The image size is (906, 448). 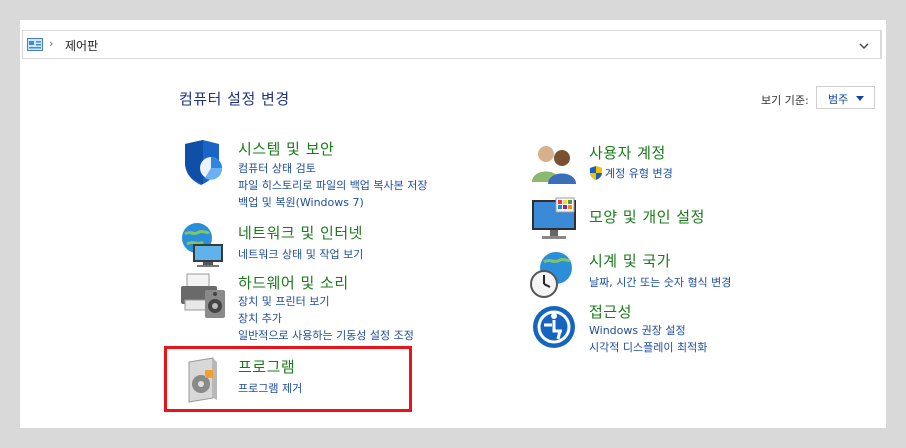 What do you see at coordinates (680, 164) in the screenshot?
I see `category-user-accounts: 사용자 계정 계정 유형 변경` at bounding box center [680, 164].